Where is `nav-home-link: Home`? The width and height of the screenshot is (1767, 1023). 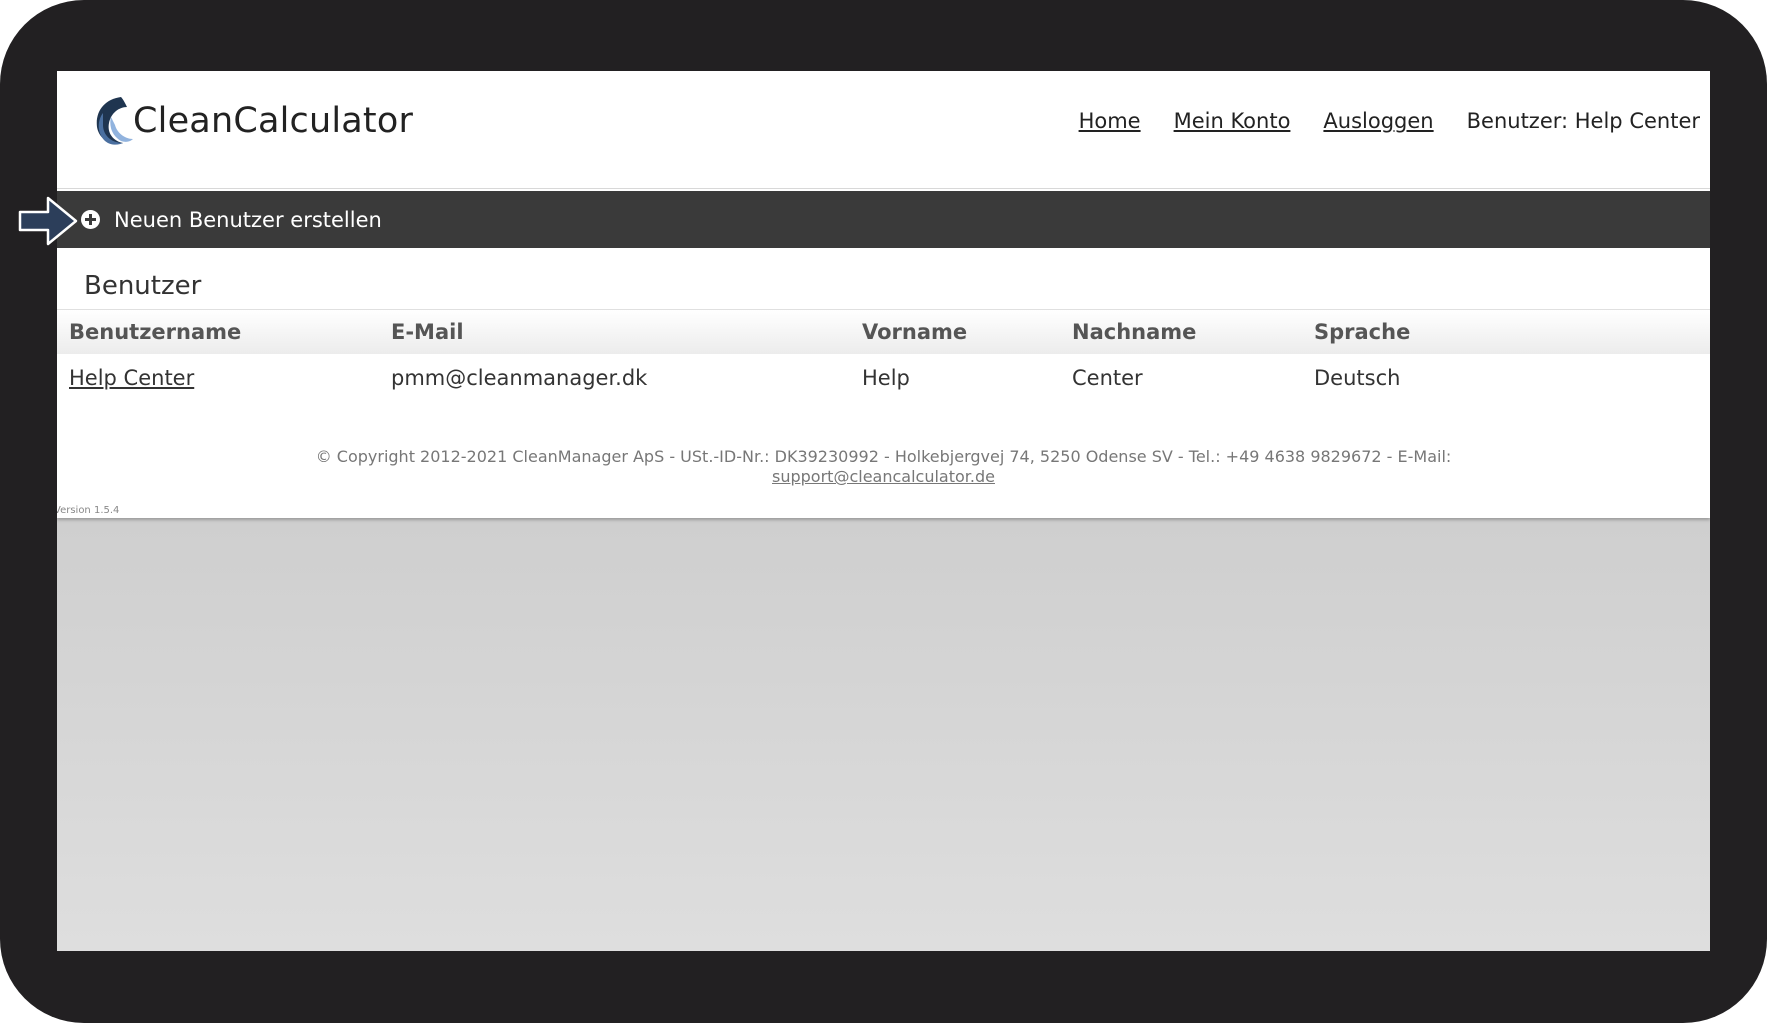
nav-home-link: Home is located at coordinates (1110, 121).